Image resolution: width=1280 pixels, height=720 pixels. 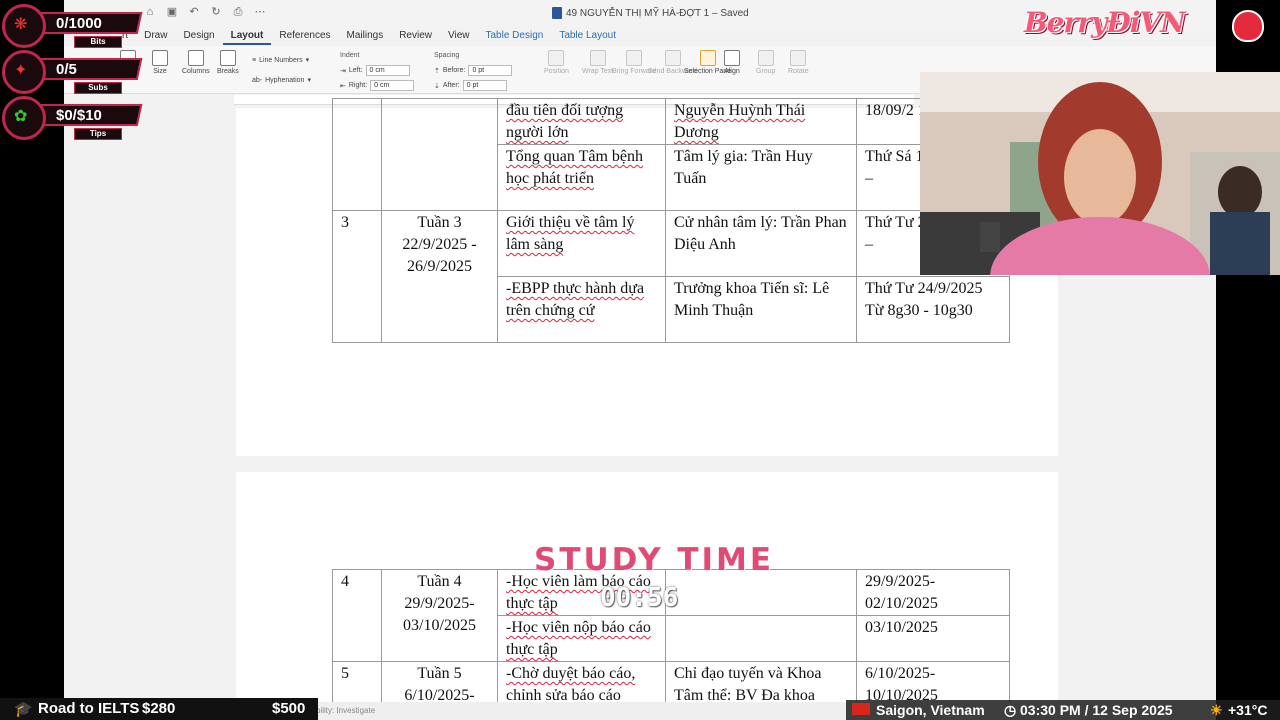 What do you see at coordinates (216, 12) in the screenshot?
I see `redo-icon: ↻` at bounding box center [216, 12].